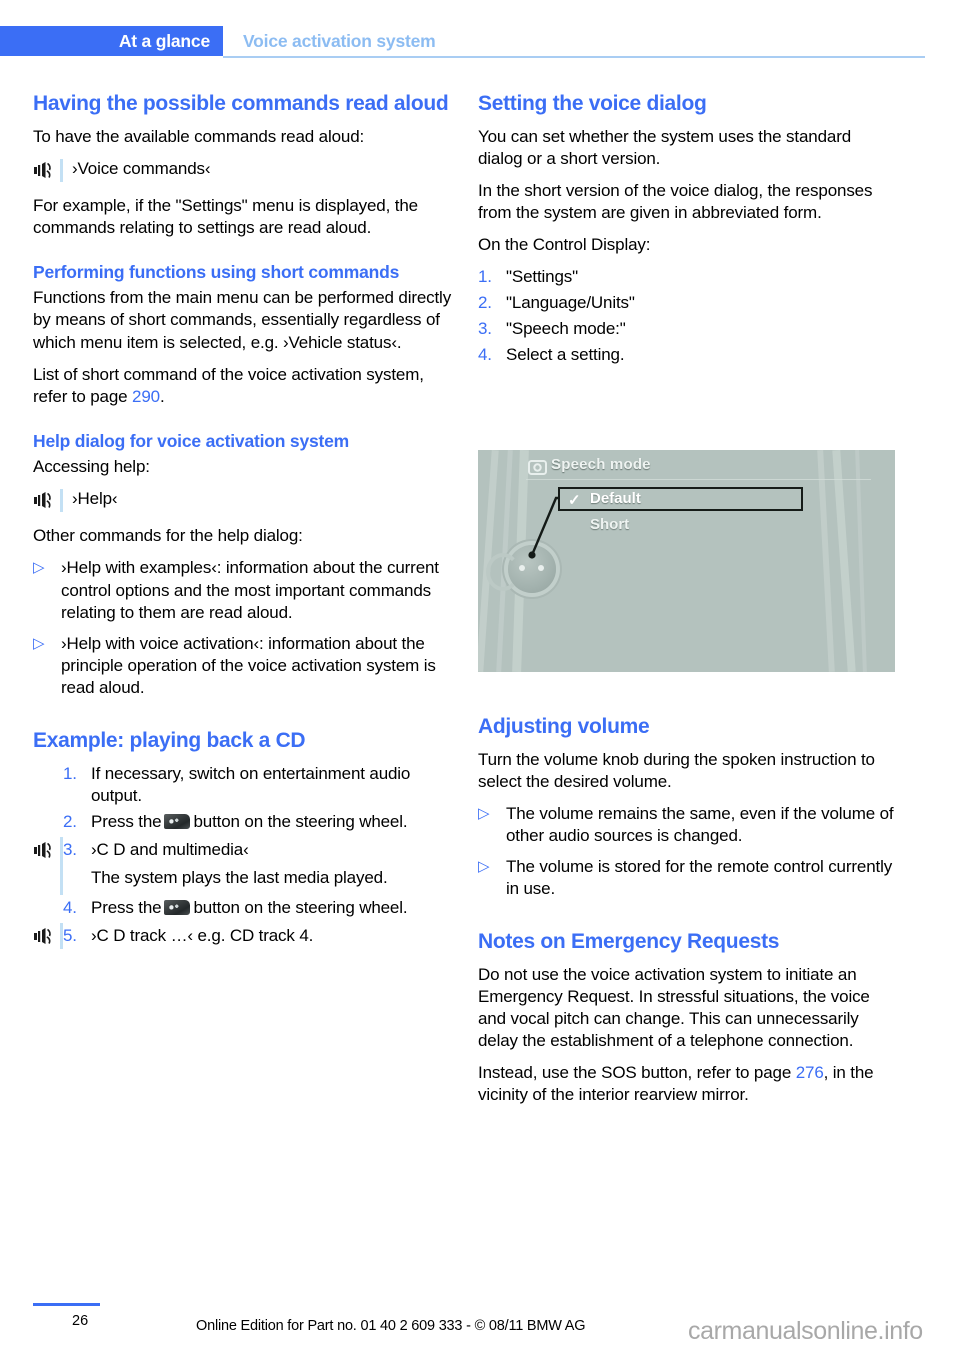 This screenshot has width=960, height=1360. Describe the element at coordinates (340, 342) in the screenshot. I see `inline-command-vehicle-status: ›Vehicle status‹` at that location.